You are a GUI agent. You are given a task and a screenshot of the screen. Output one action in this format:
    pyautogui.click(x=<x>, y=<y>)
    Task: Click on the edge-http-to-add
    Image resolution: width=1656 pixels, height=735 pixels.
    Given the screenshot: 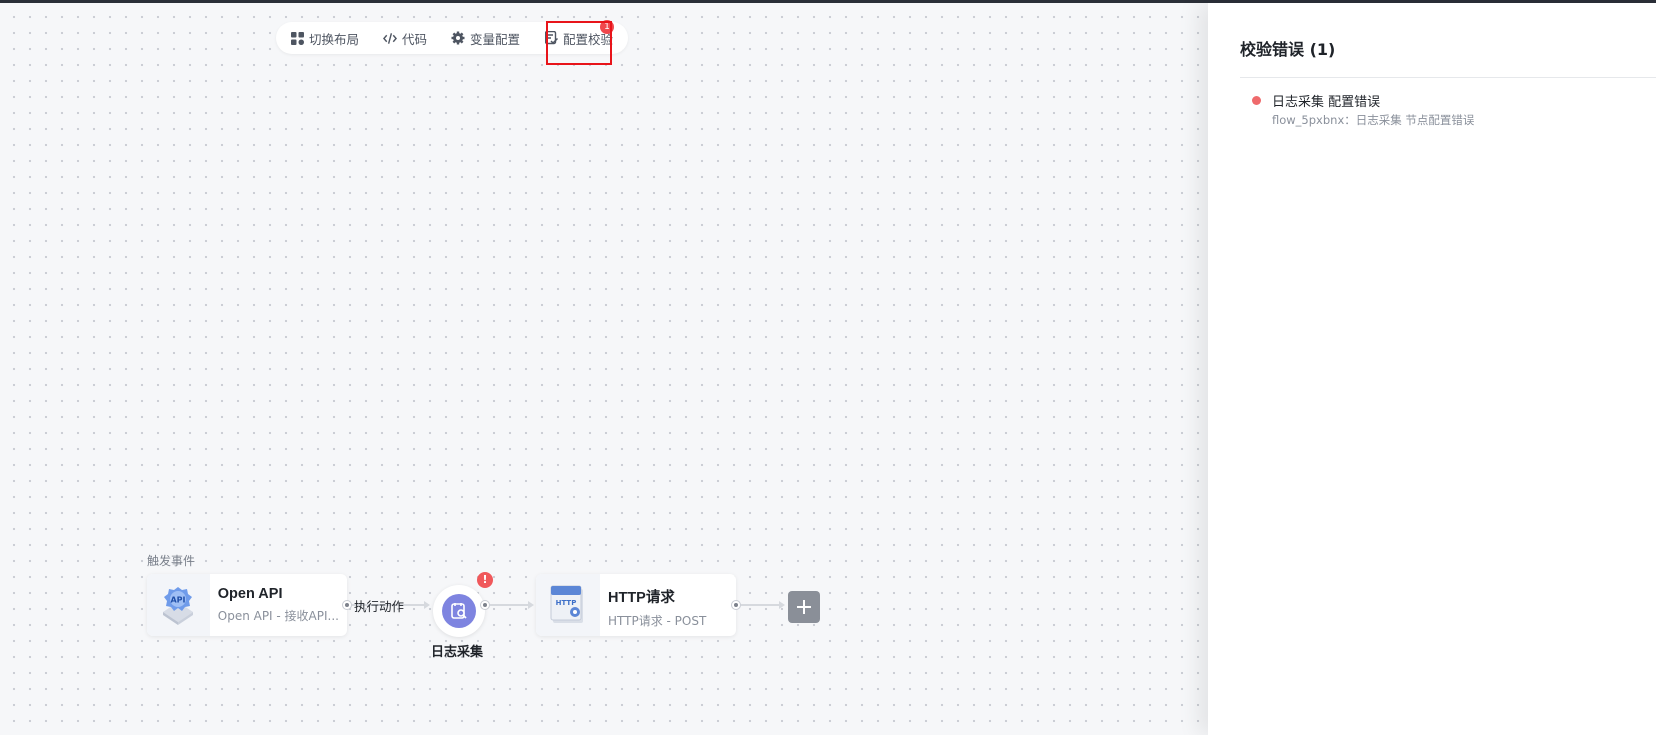 What is the action you would take?
    pyautogui.click(x=761, y=605)
    